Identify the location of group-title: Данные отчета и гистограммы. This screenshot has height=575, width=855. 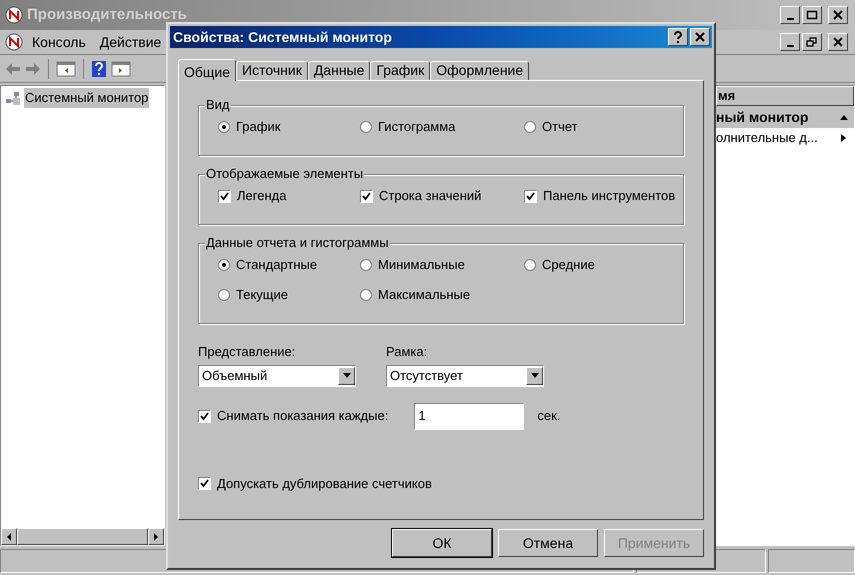
(297, 243).